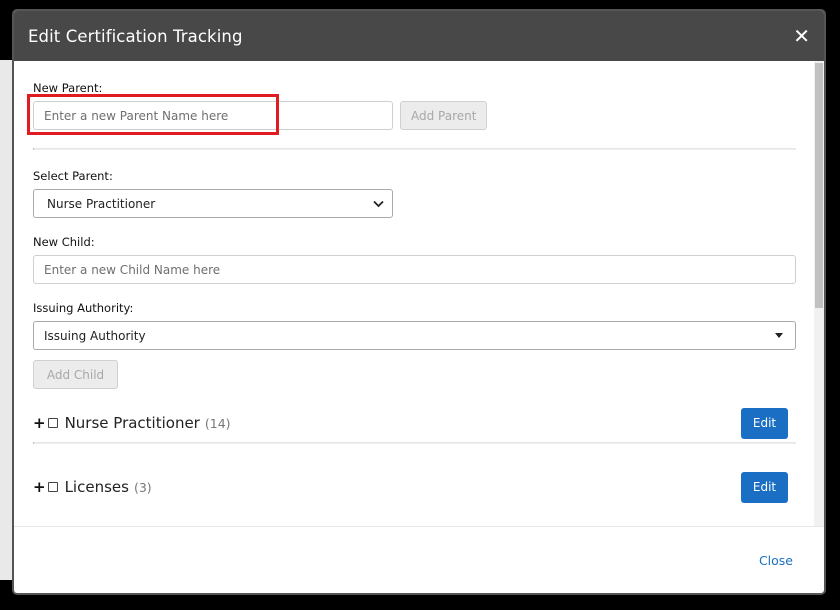 This screenshot has height=610, width=840. Describe the element at coordinates (83, 308) in the screenshot. I see `issuing-authority-label: Issuing Authority:` at that location.